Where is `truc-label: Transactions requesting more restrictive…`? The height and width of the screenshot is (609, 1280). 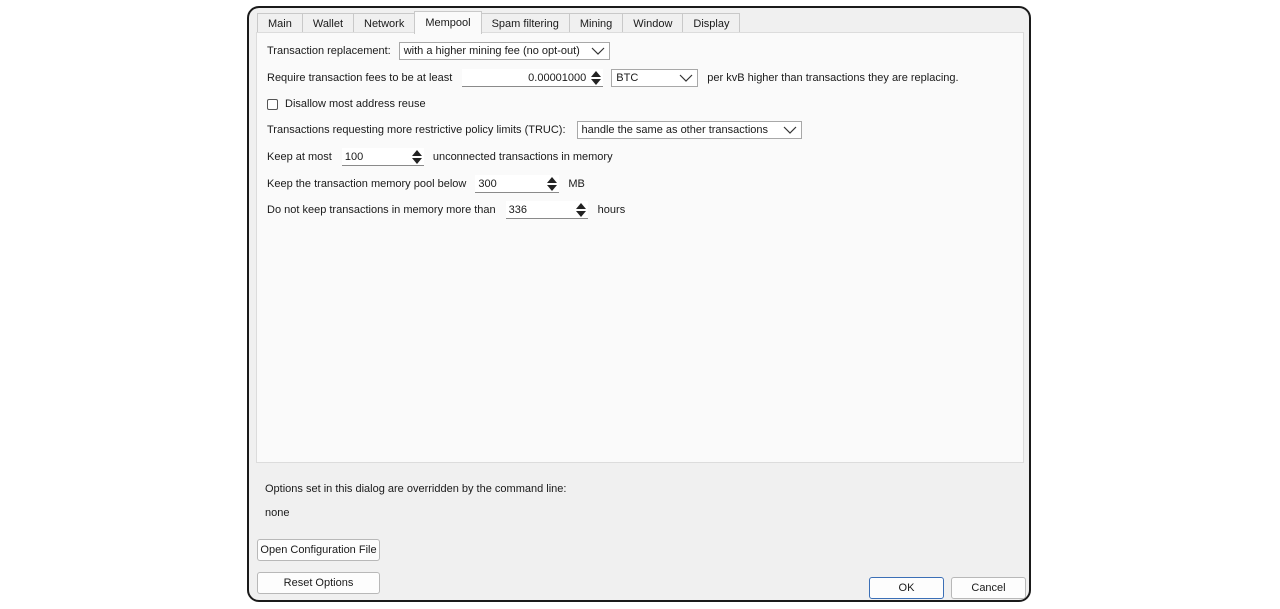
truc-label: Transactions requesting more restrictive… is located at coordinates (416, 130).